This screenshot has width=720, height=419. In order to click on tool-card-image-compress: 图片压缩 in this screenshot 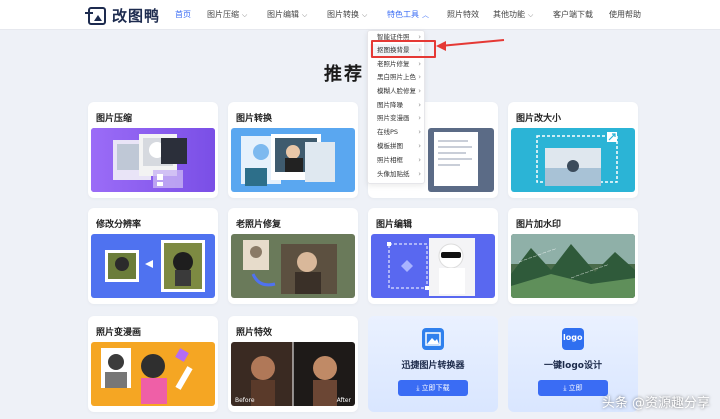, I will do `click(153, 150)`.